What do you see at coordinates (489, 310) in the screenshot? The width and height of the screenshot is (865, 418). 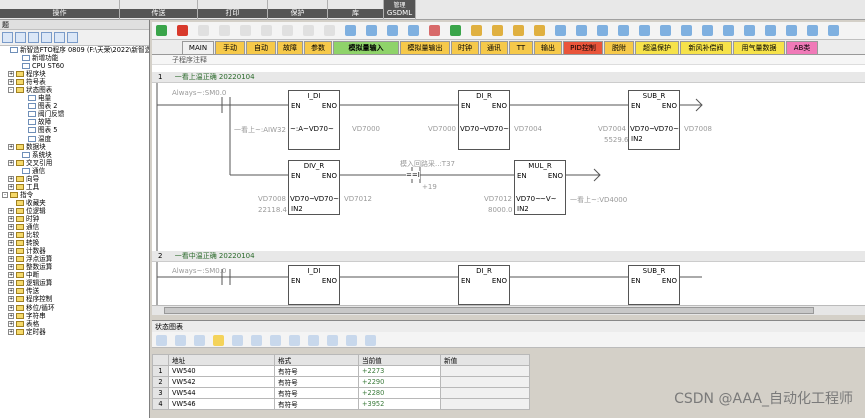 I see `scrollbar-thumb` at bounding box center [489, 310].